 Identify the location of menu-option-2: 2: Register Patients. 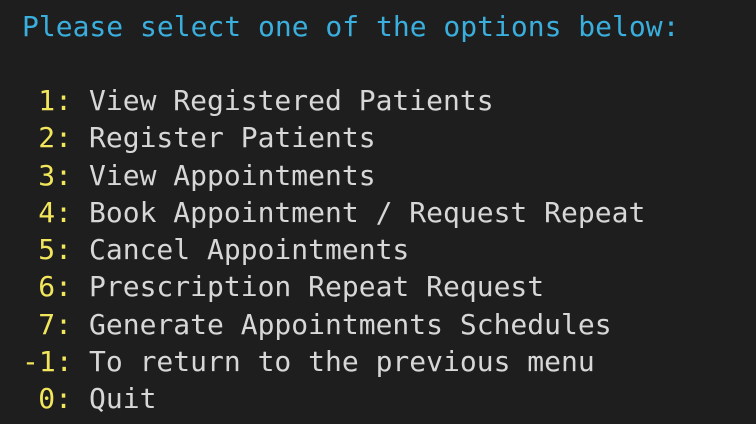
(333, 137).